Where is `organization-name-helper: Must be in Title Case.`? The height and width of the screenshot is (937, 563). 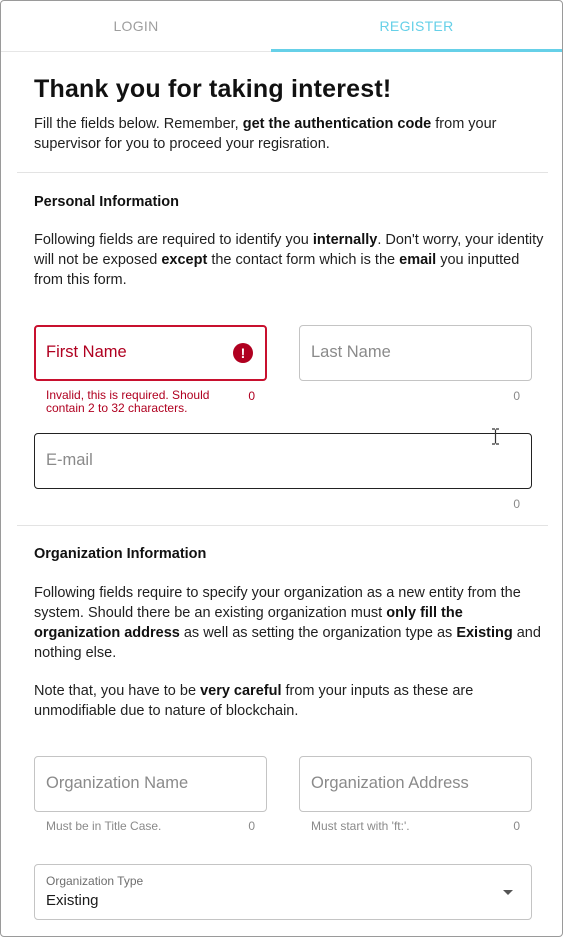
organization-name-helper: Must be in Title Case. is located at coordinates (104, 826).